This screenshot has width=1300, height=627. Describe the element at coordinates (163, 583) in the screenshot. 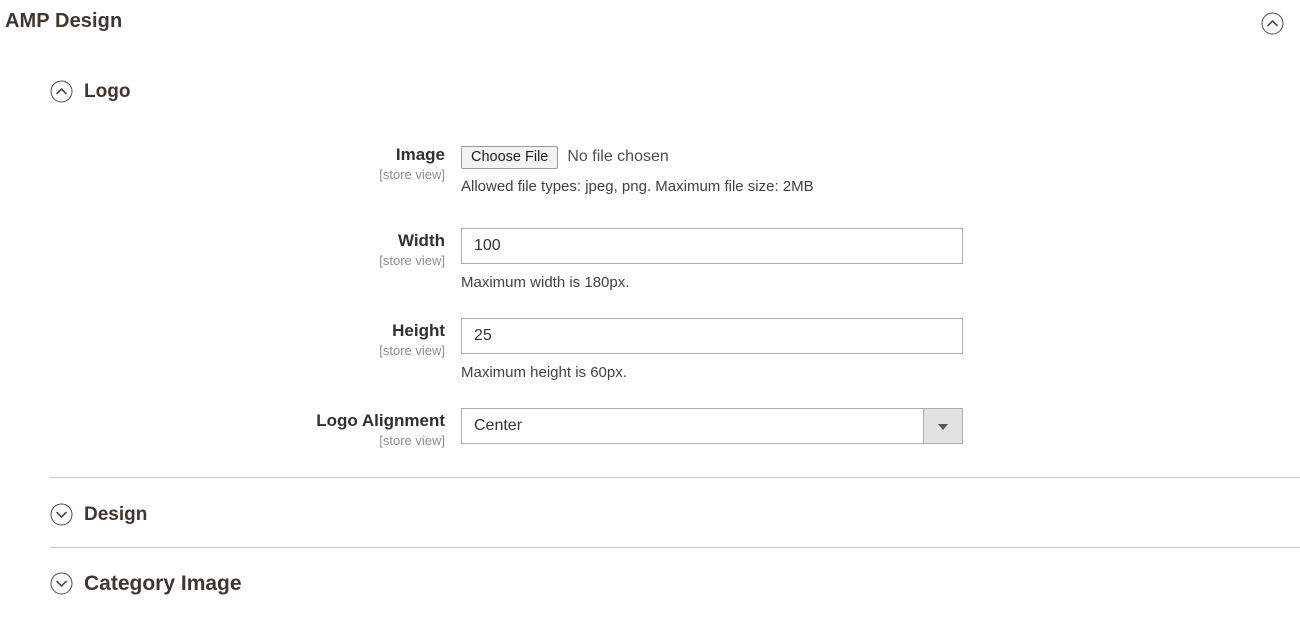

I see `section-category-image-label: Category Image` at that location.